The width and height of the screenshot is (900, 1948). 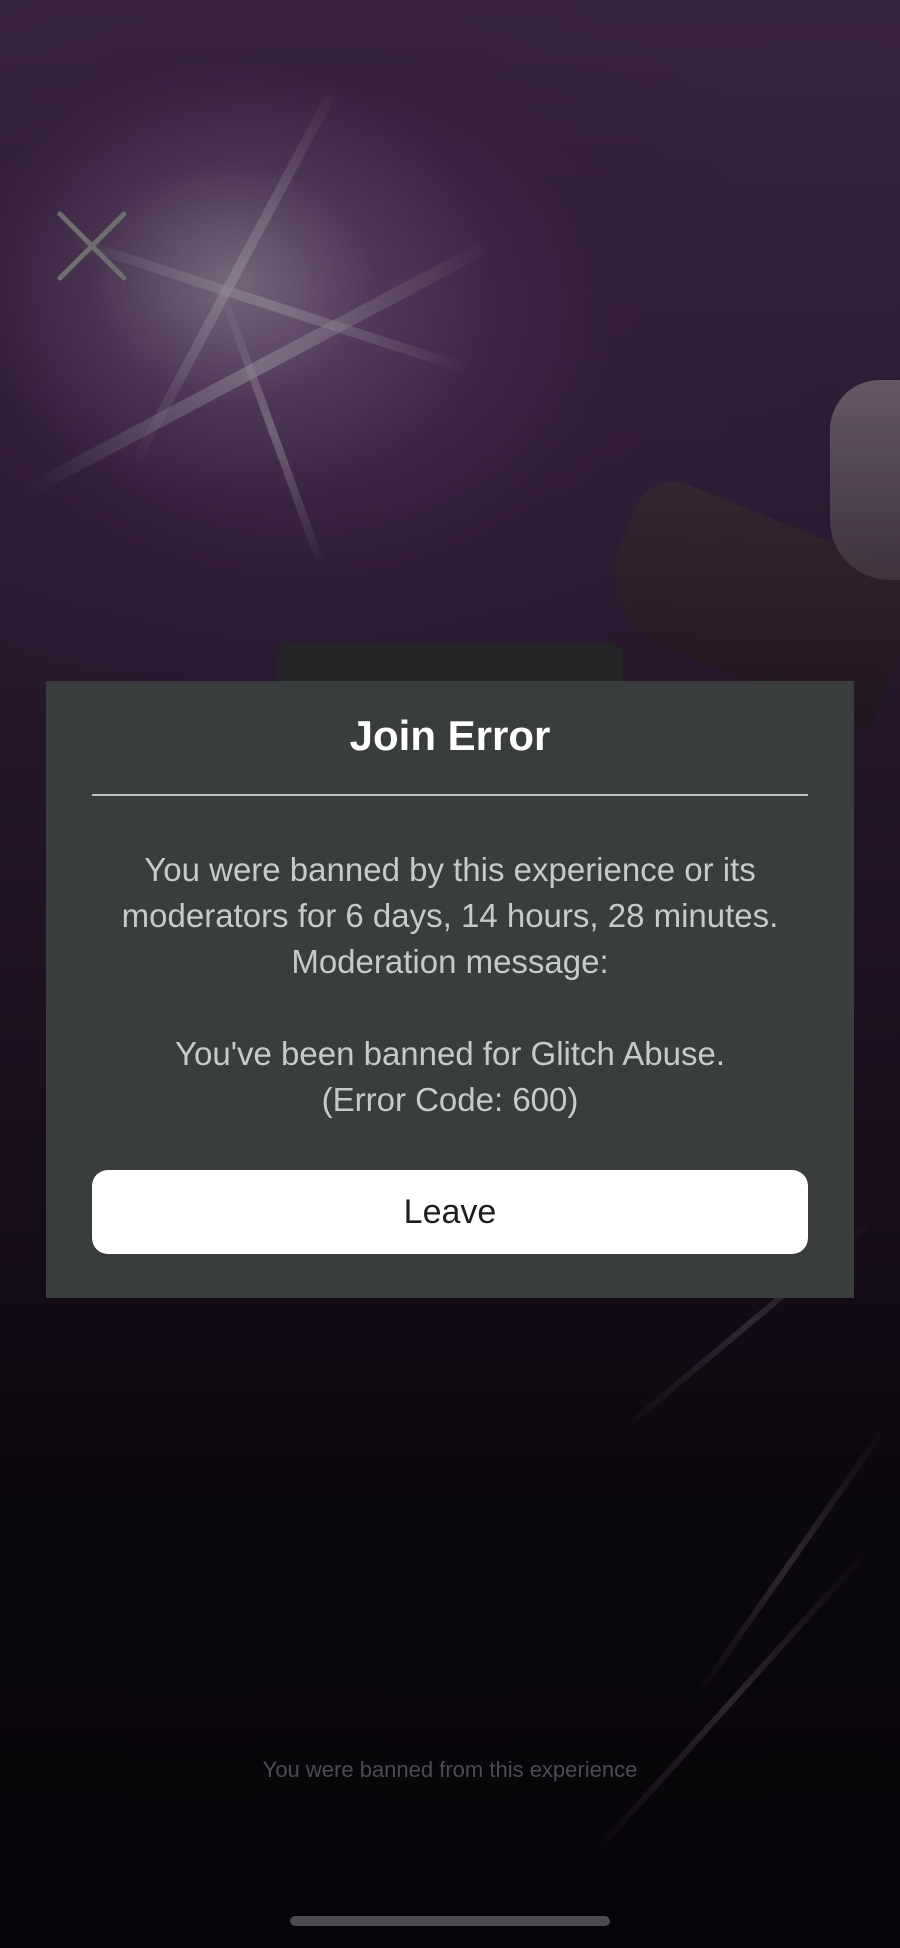 What do you see at coordinates (450, 663) in the screenshot?
I see `dialog-back-tab` at bounding box center [450, 663].